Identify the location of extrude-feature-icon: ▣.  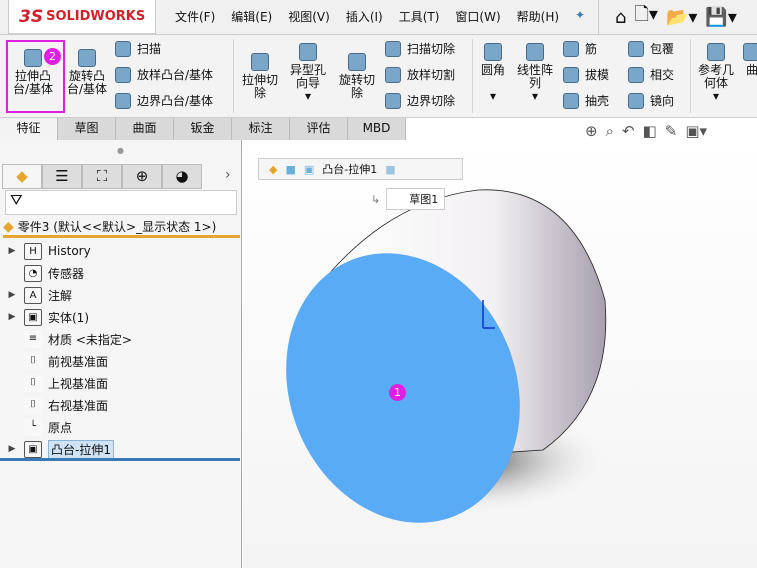
(309, 169).